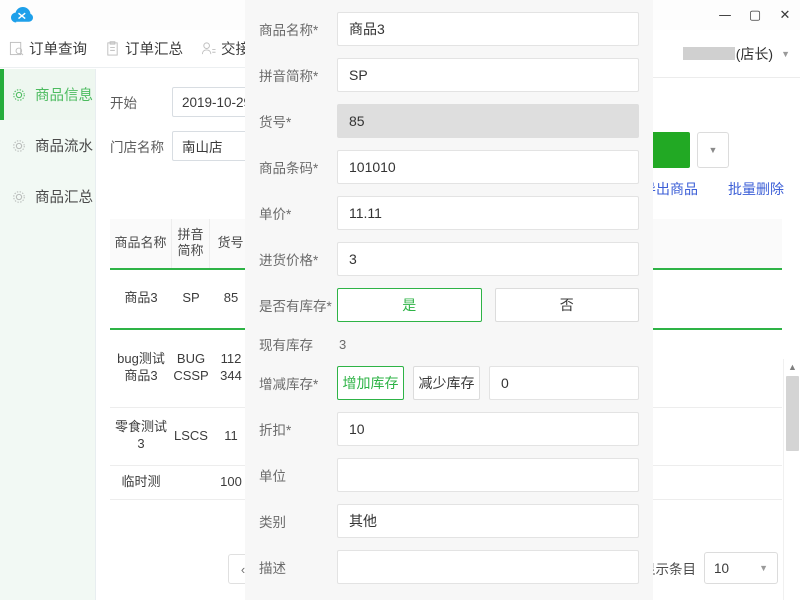 The image size is (800, 600). What do you see at coordinates (272, 476) in the screenshot?
I see `field-label: 单位` at bounding box center [272, 476].